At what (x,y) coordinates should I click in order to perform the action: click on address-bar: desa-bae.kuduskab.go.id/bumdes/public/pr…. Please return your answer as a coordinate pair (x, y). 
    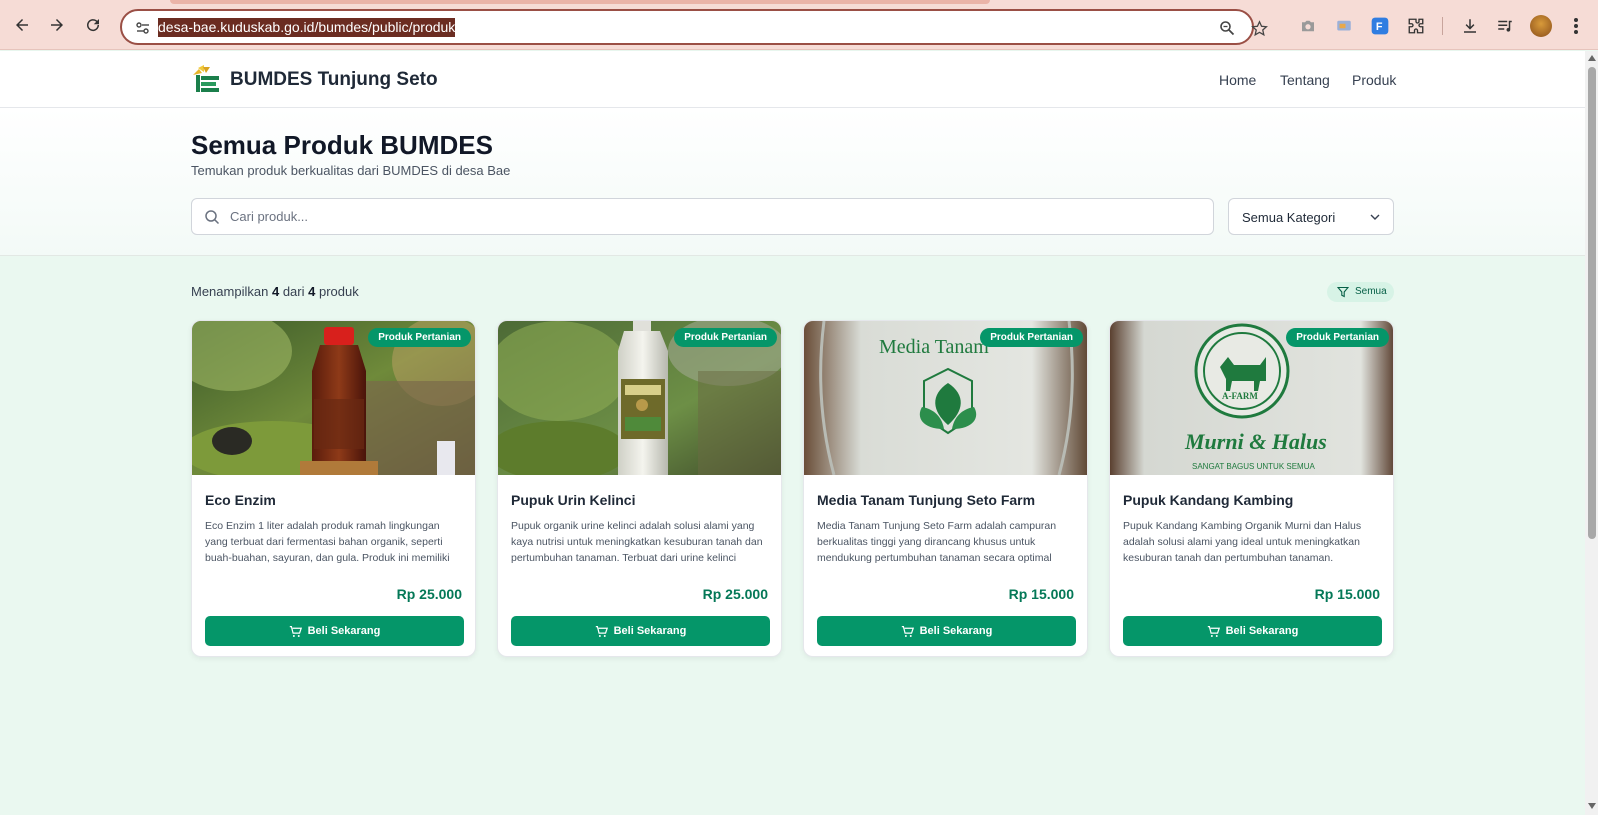
    Looking at the image, I should click on (694, 27).